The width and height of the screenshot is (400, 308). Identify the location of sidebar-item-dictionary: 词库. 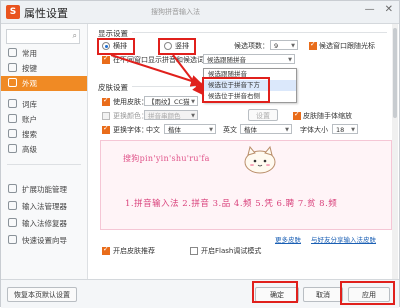
(44, 104).